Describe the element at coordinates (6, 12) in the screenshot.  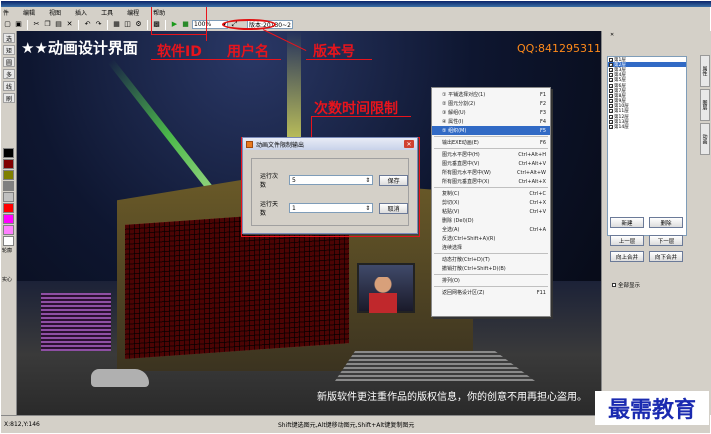
I see `menu-file: 件` at that location.